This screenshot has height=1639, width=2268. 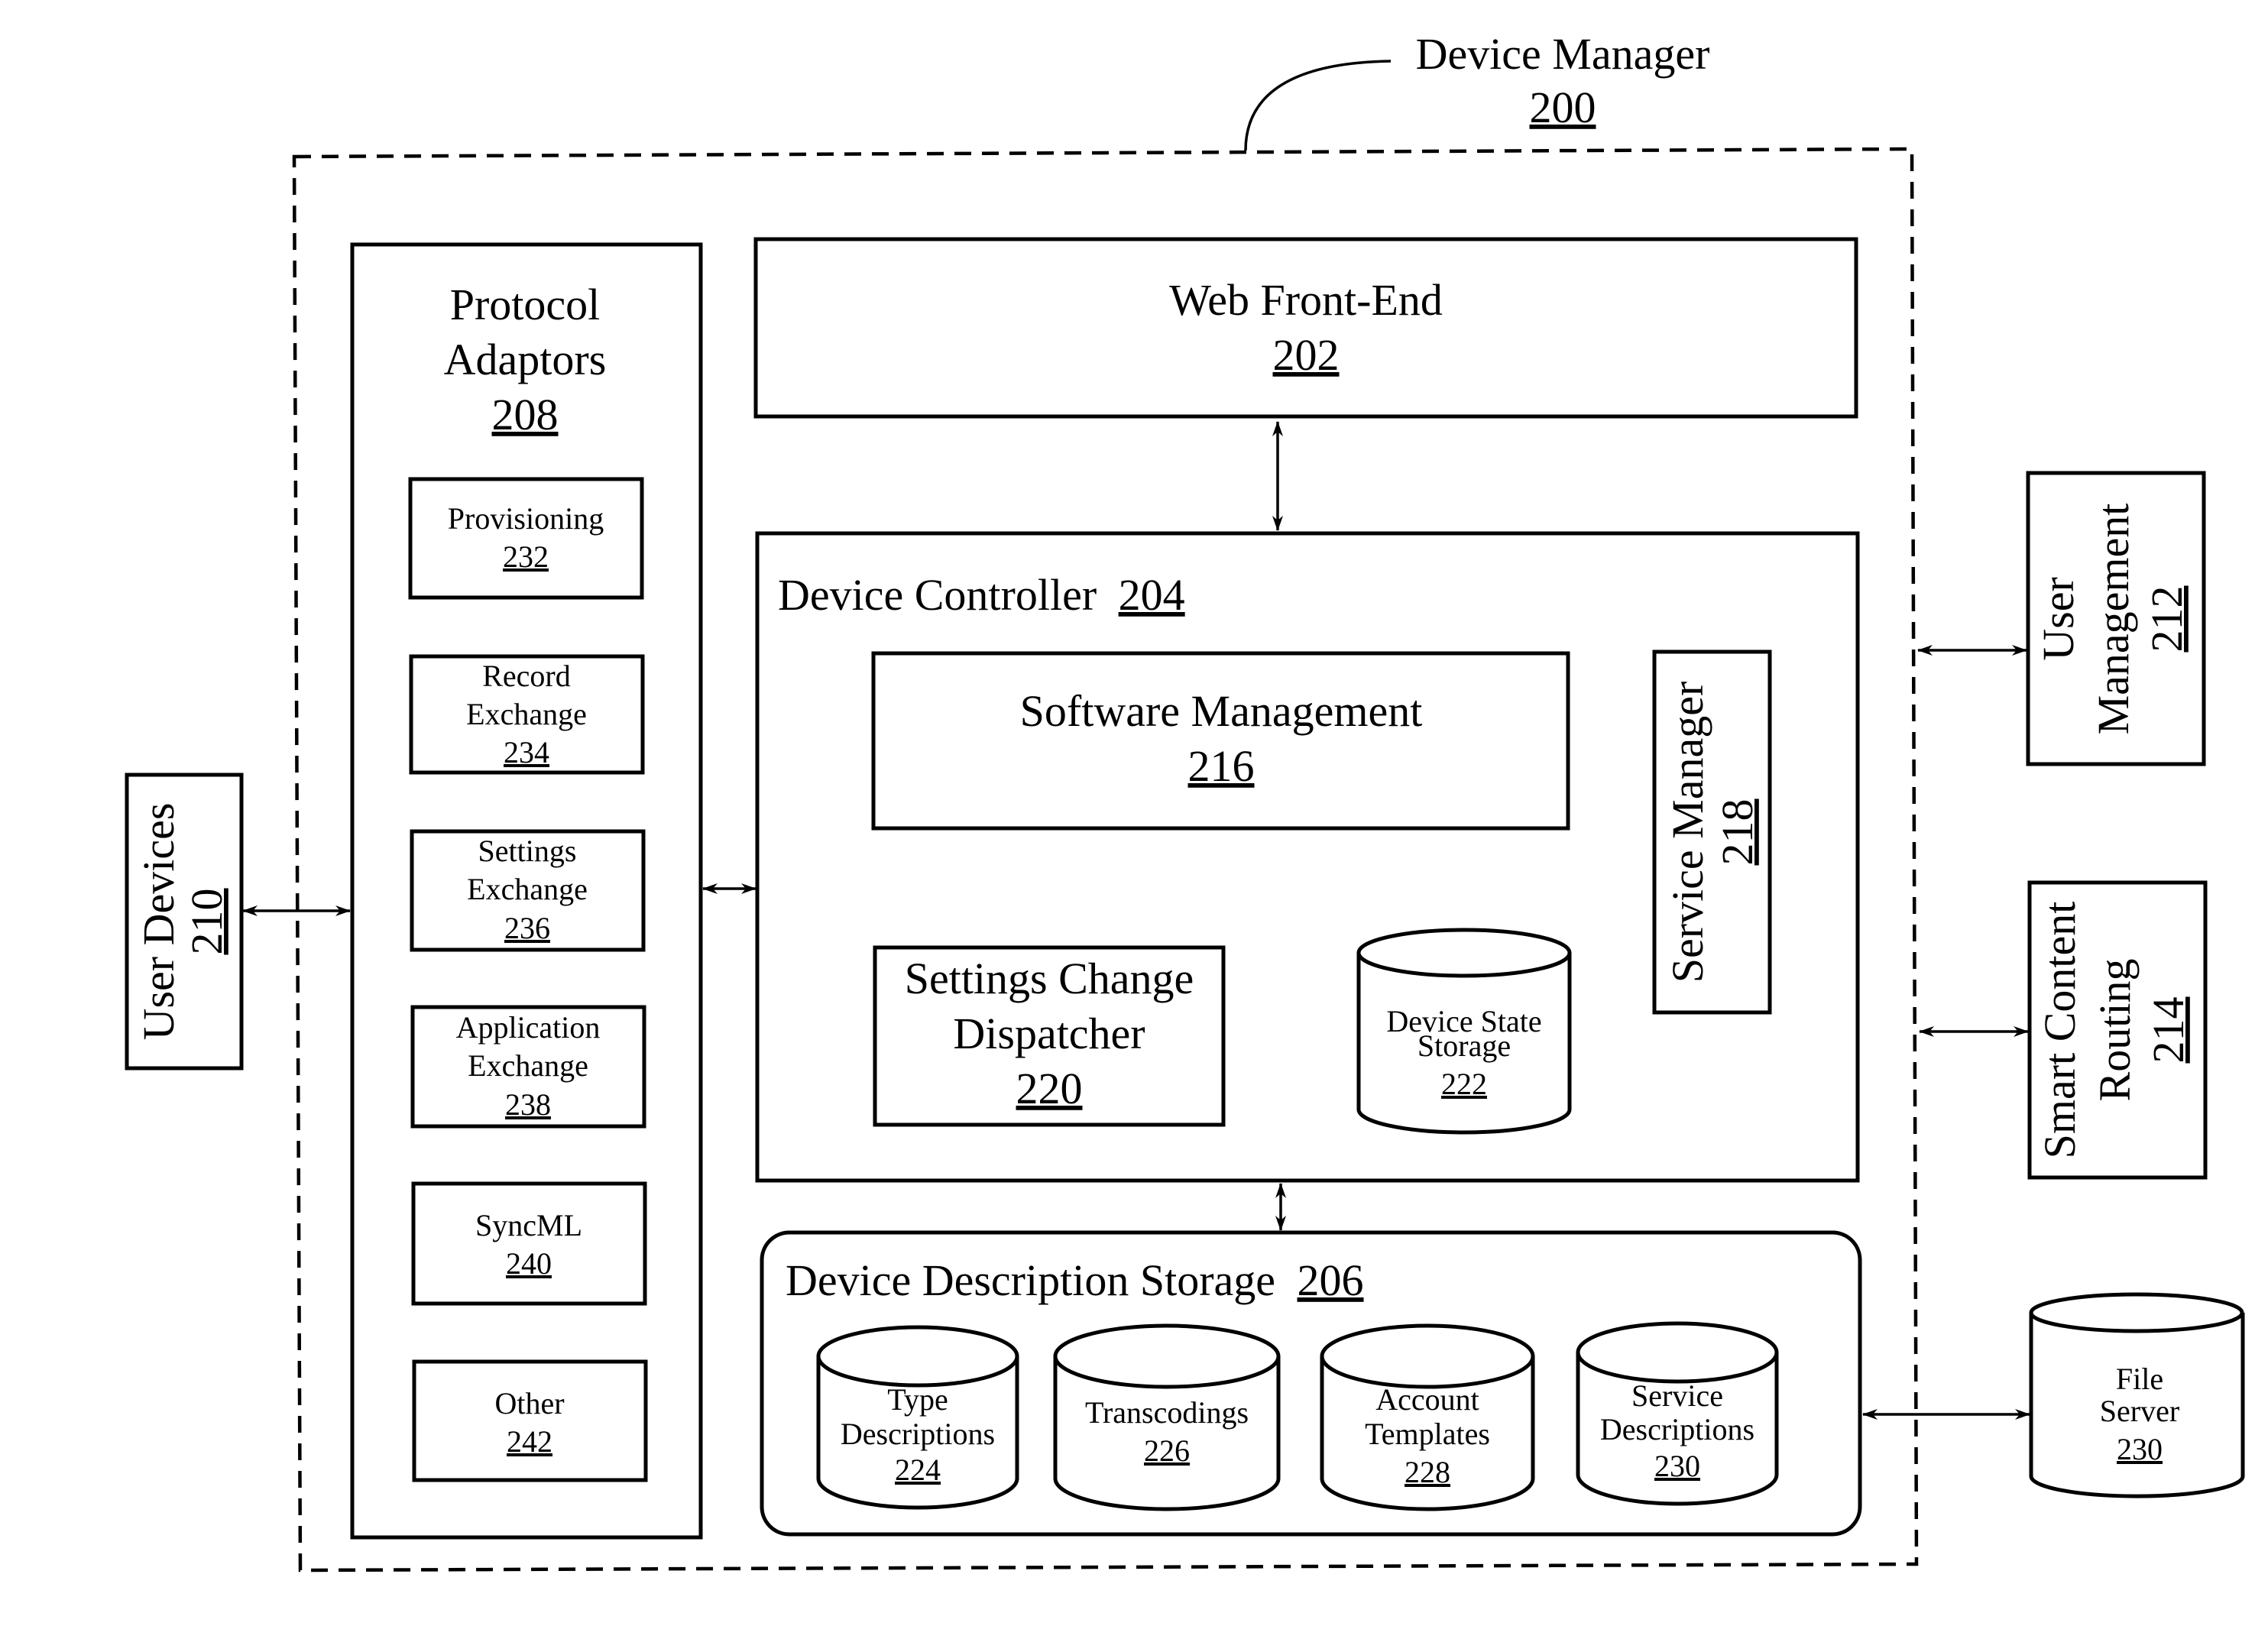 I want to click on smart-content-routing: Smart Content Routing 214, so click(x=2117, y=1030).